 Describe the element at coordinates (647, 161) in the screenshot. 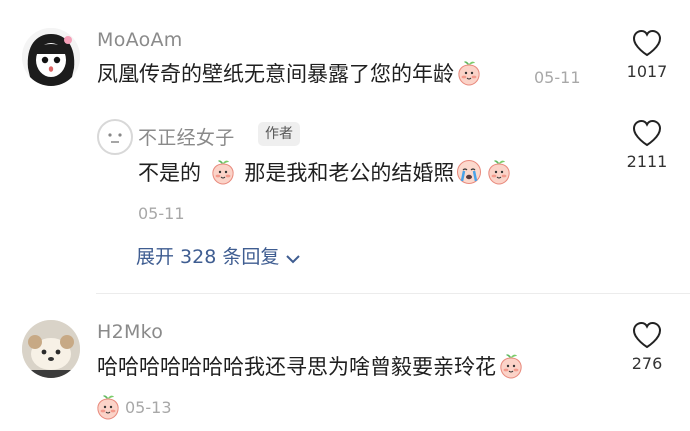

I see `like-count: 2111` at that location.